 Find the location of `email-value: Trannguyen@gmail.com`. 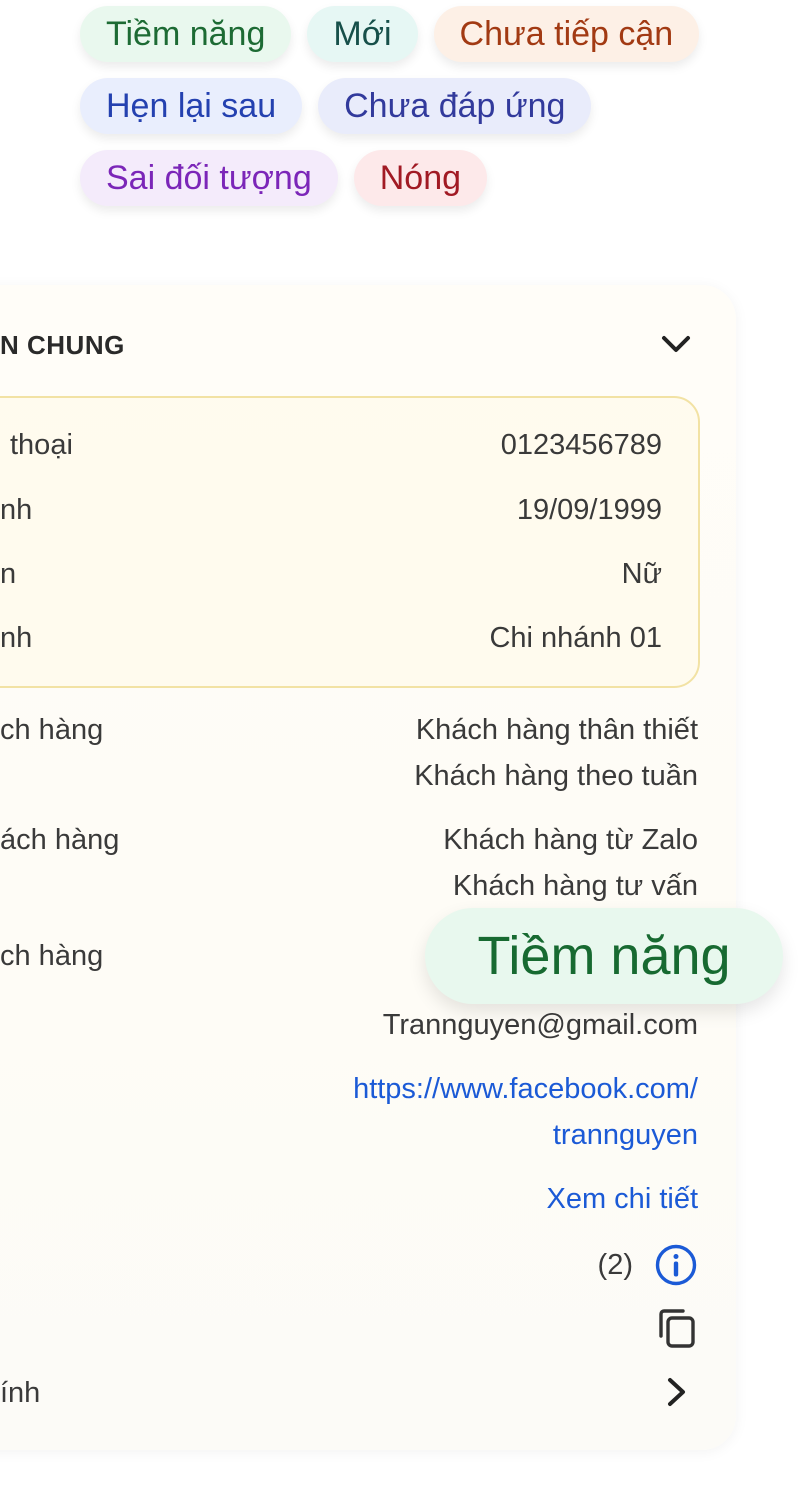

email-value: Trannguyen@gmail.com is located at coordinates (540, 1025).